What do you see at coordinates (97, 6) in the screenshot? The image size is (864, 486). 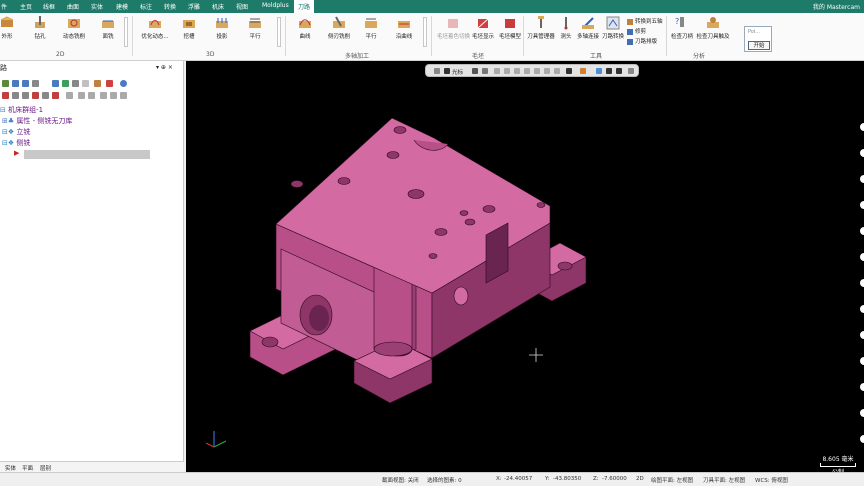 I see `menu-solid: 实体` at bounding box center [97, 6].